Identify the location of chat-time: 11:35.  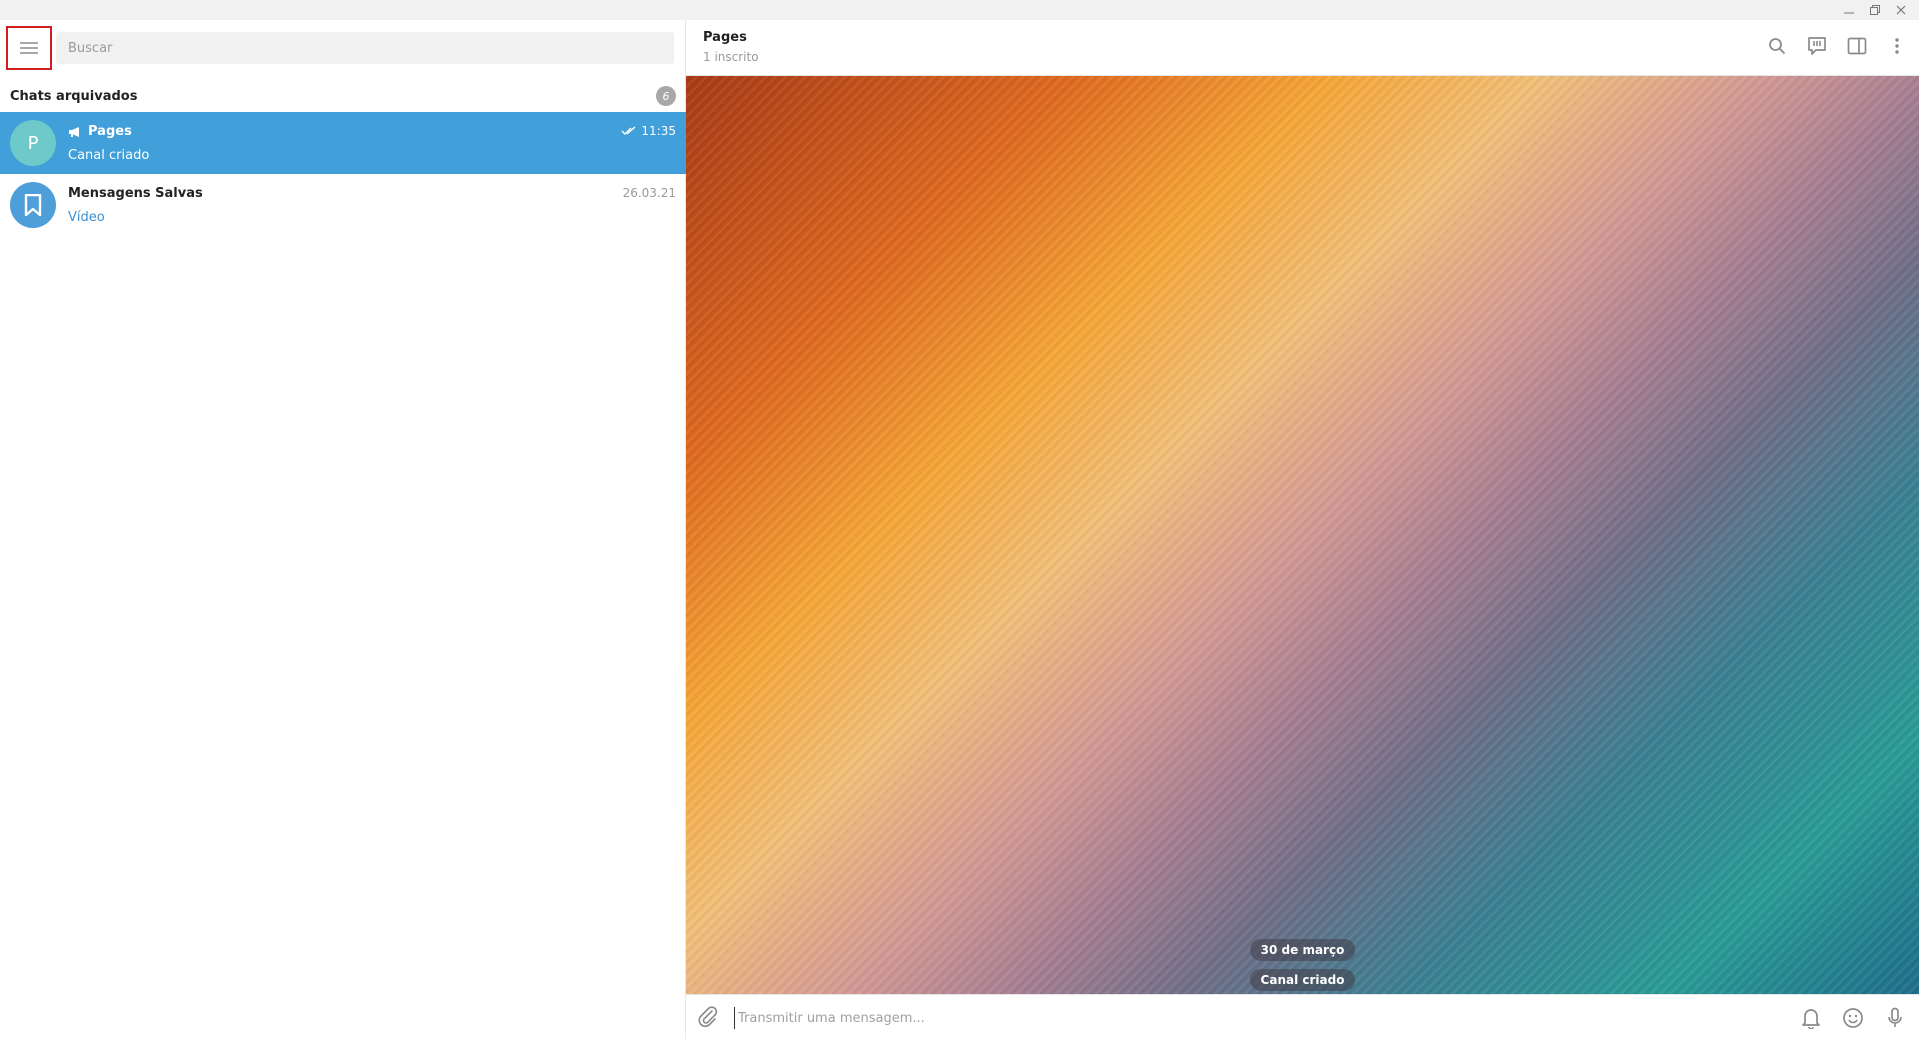
(658, 131).